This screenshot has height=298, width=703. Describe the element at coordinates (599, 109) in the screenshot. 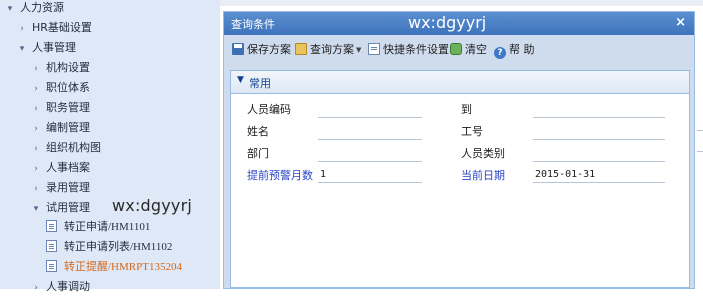

I see `emp-code-to-input` at that location.